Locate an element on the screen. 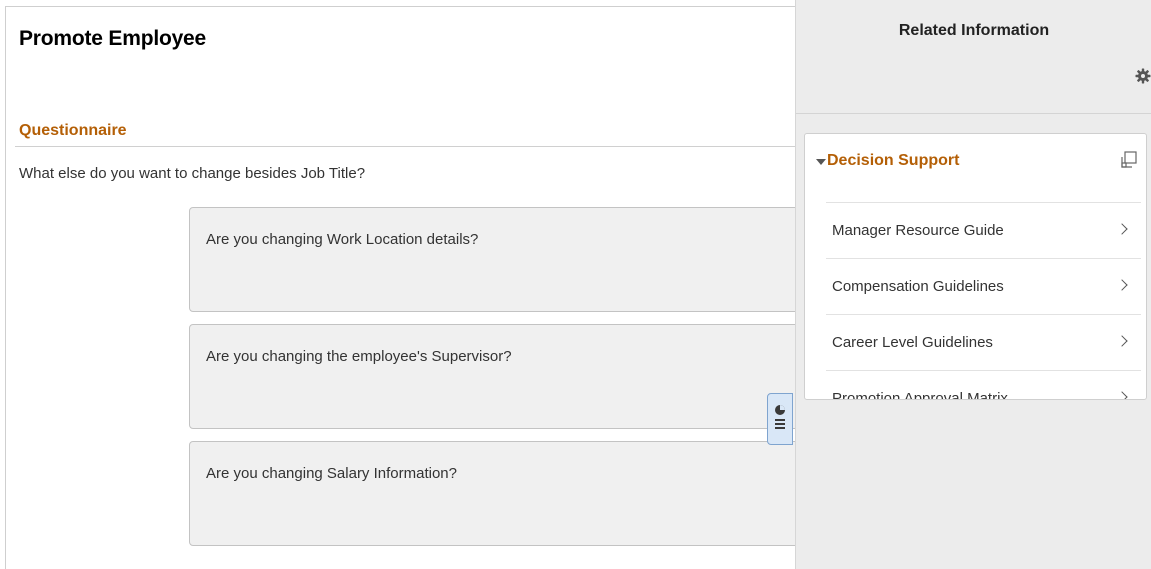 Image resolution: width=1151 pixels, height=569 pixels. panel-title: Related Information is located at coordinates (974, 30).